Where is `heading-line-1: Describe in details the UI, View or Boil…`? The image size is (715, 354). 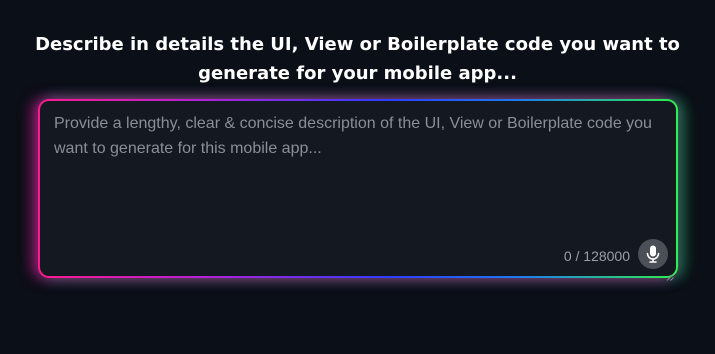
heading-line-1: Describe in details the UI, View or Boil… is located at coordinates (357, 44).